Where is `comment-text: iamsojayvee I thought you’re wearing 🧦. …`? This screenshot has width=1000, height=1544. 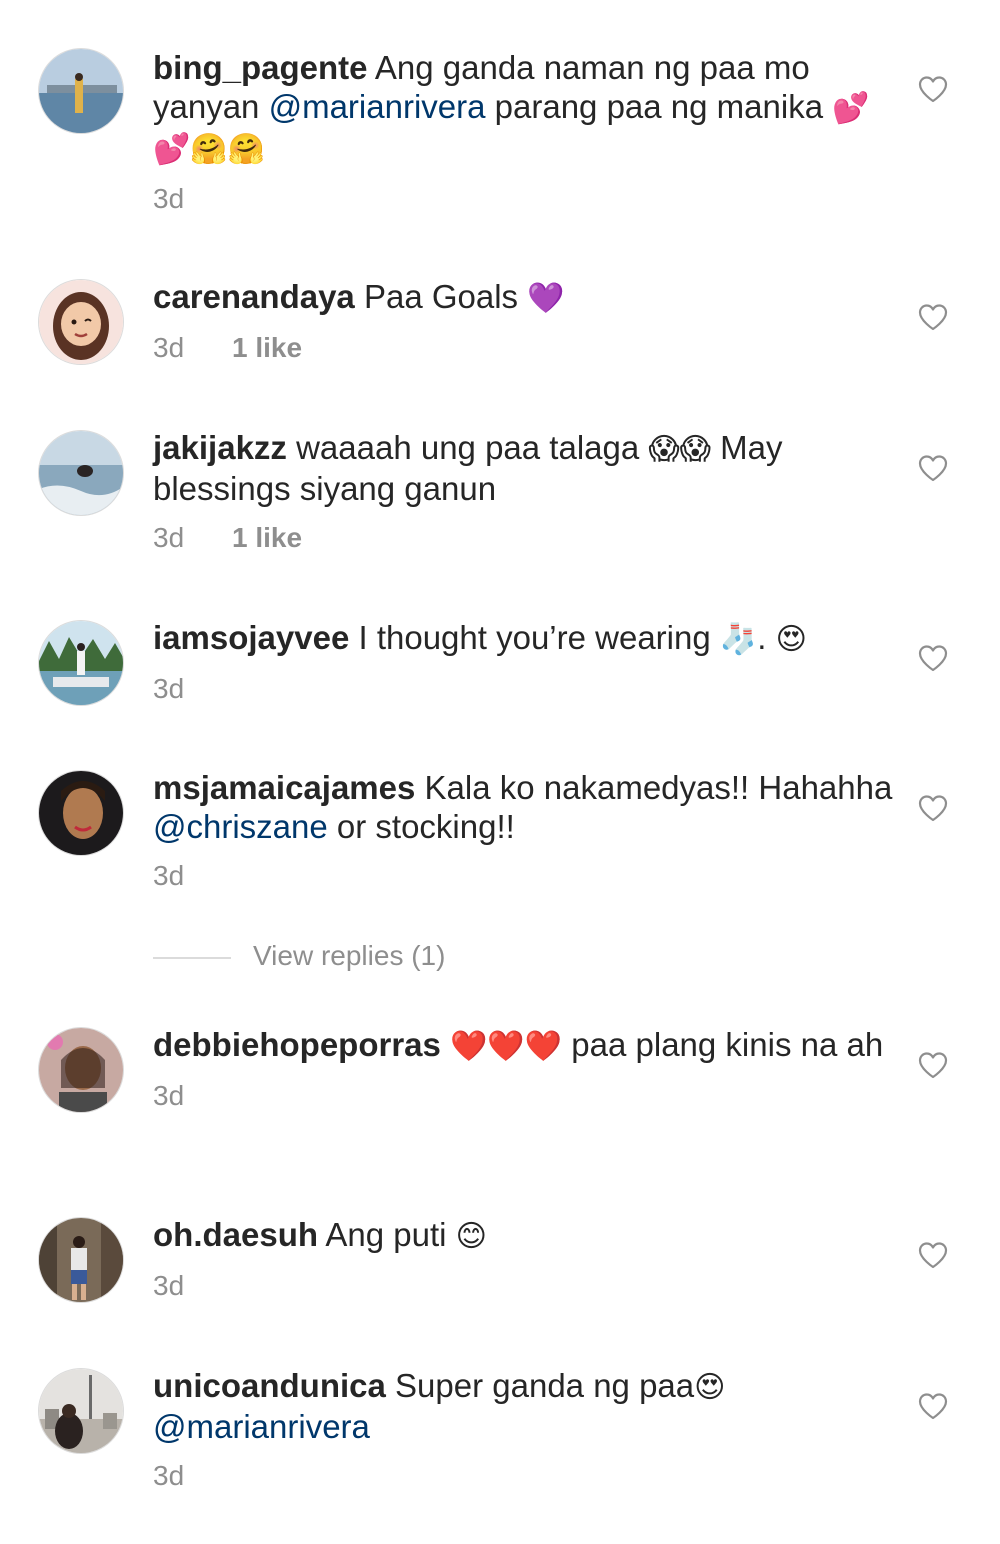 comment-text: iamsojayvee I thought you’re wearing 🧦. … is located at coordinates (523, 638).